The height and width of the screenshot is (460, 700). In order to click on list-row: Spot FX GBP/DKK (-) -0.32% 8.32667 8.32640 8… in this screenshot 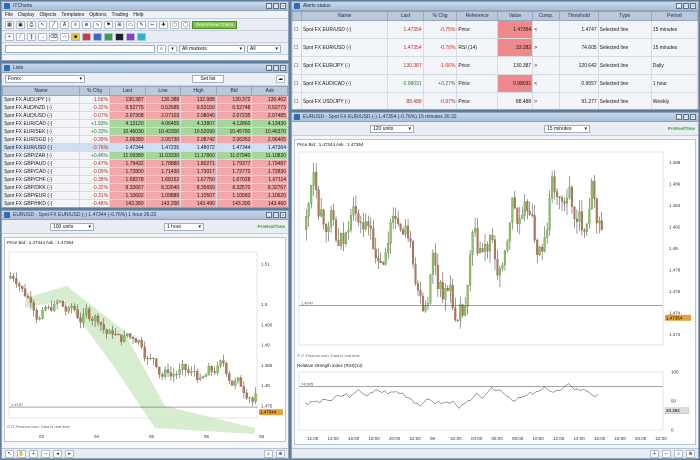, I will do `click(145, 187)`.